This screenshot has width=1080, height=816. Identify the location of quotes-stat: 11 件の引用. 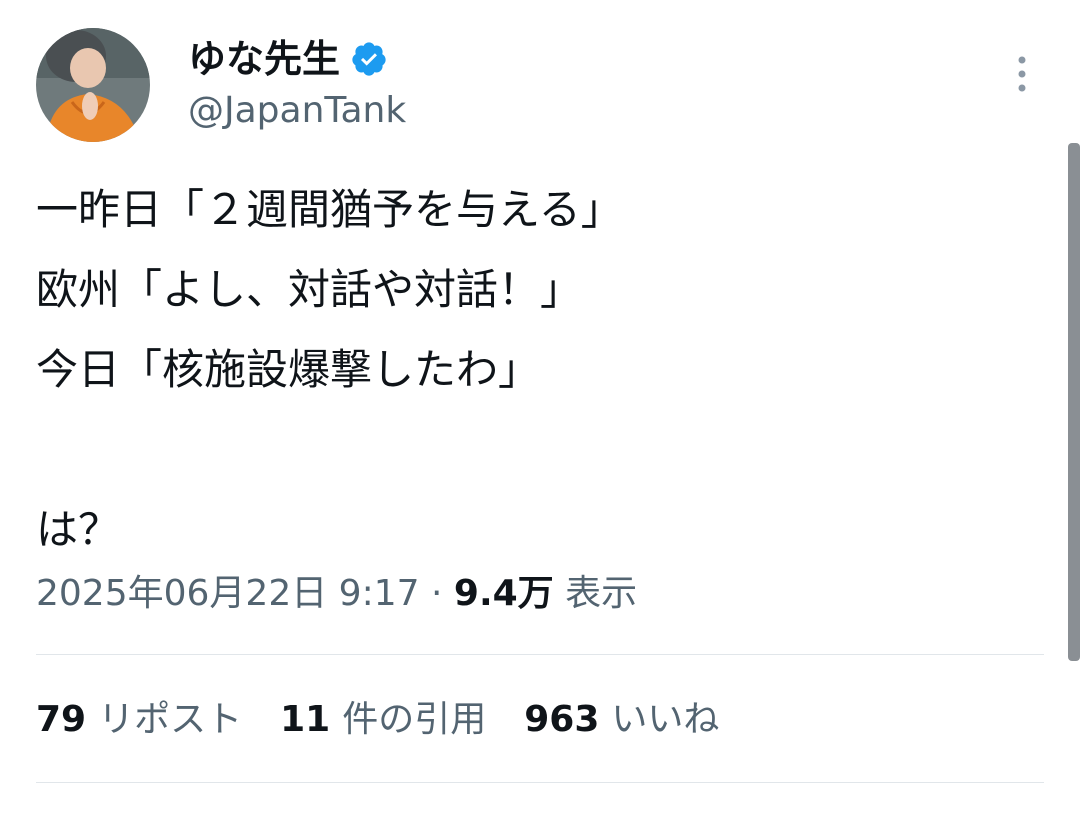
(383, 720).